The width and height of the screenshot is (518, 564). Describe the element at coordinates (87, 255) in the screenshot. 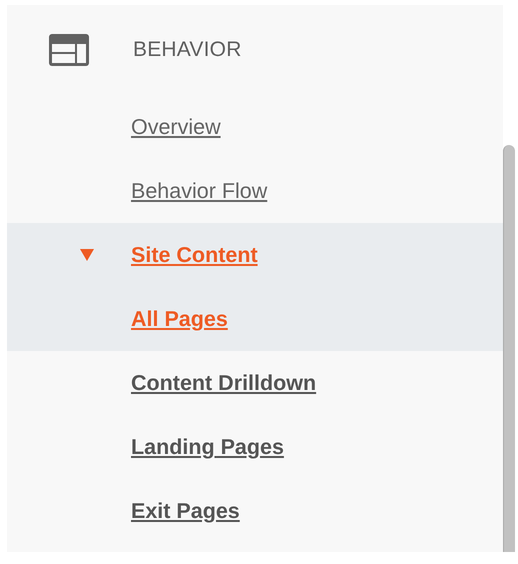

I see `caret-down-icon` at that location.